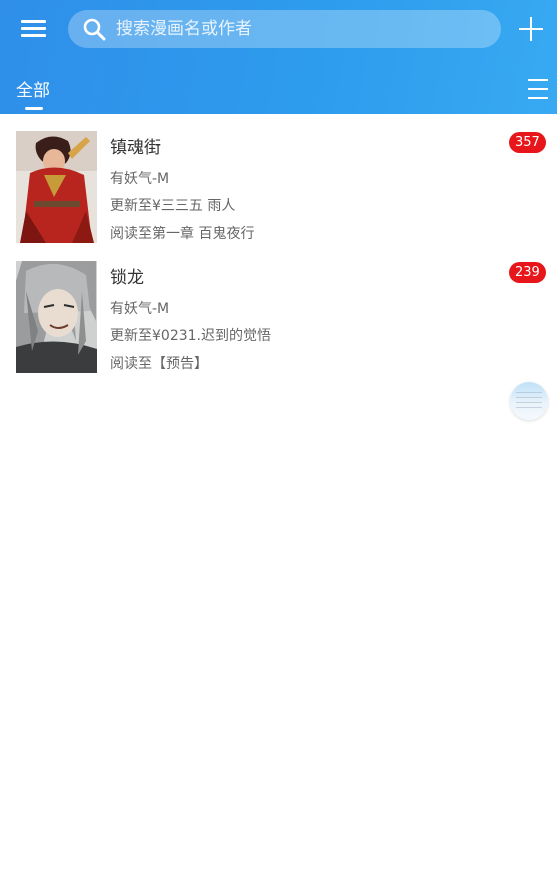 The image size is (557, 891). Describe the element at coordinates (173, 206) in the screenshot. I see `latest-chapter: 更新至¥三三五 雨人` at that location.